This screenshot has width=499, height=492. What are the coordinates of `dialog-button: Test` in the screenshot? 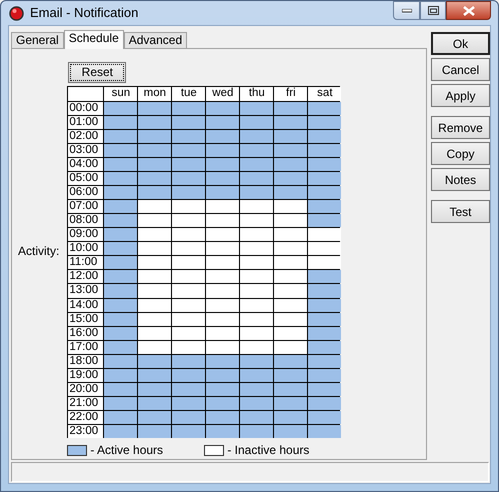 It's located at (460, 211).